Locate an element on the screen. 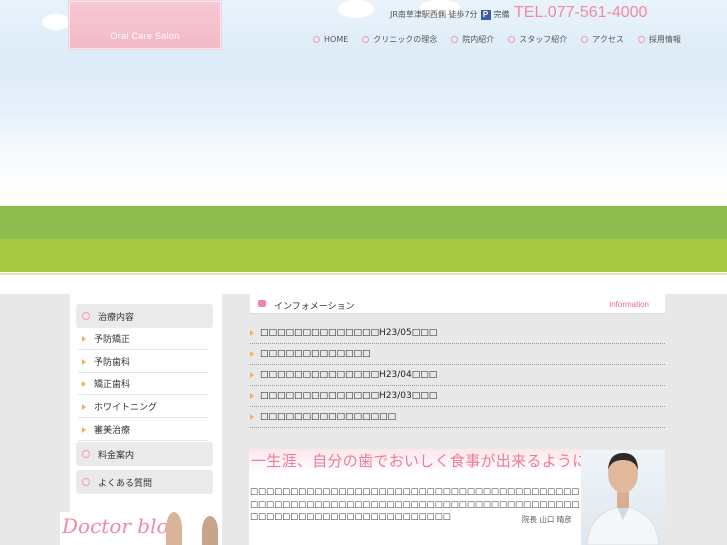 The image size is (727, 545). side-nav-aesthetic: 審美治療 is located at coordinates (143, 430).